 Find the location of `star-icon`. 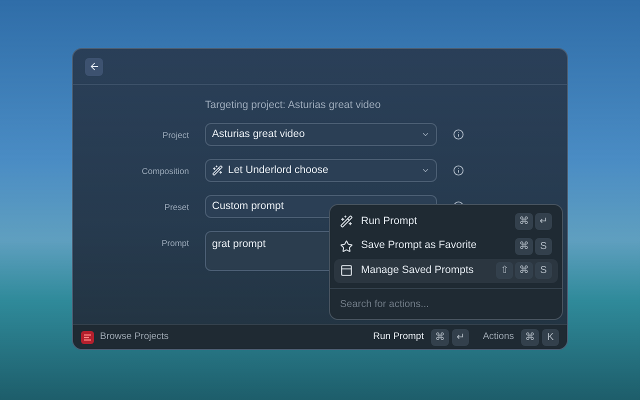

star-icon is located at coordinates (346, 246).